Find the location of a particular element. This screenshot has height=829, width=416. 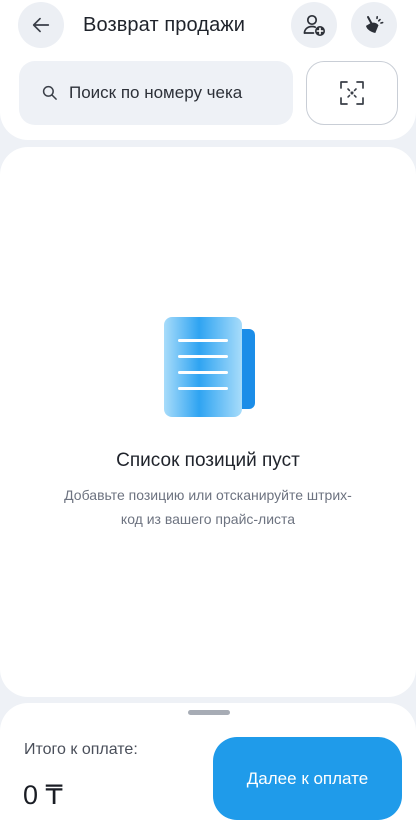

empty-state-title: Список позиций пуст is located at coordinates (208, 460).